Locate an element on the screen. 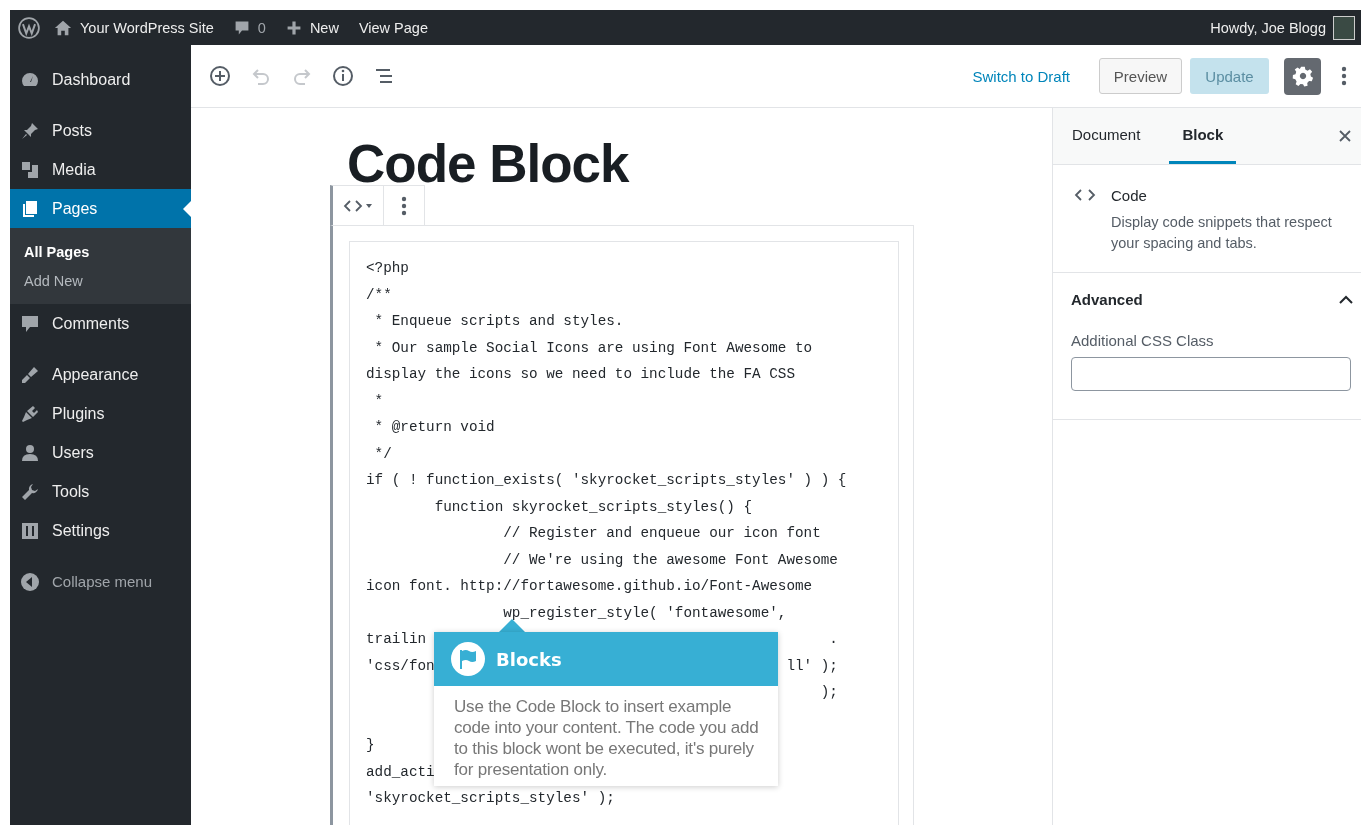 This screenshot has height=825, width=1361. code-line: * @return void is located at coordinates (434, 427).